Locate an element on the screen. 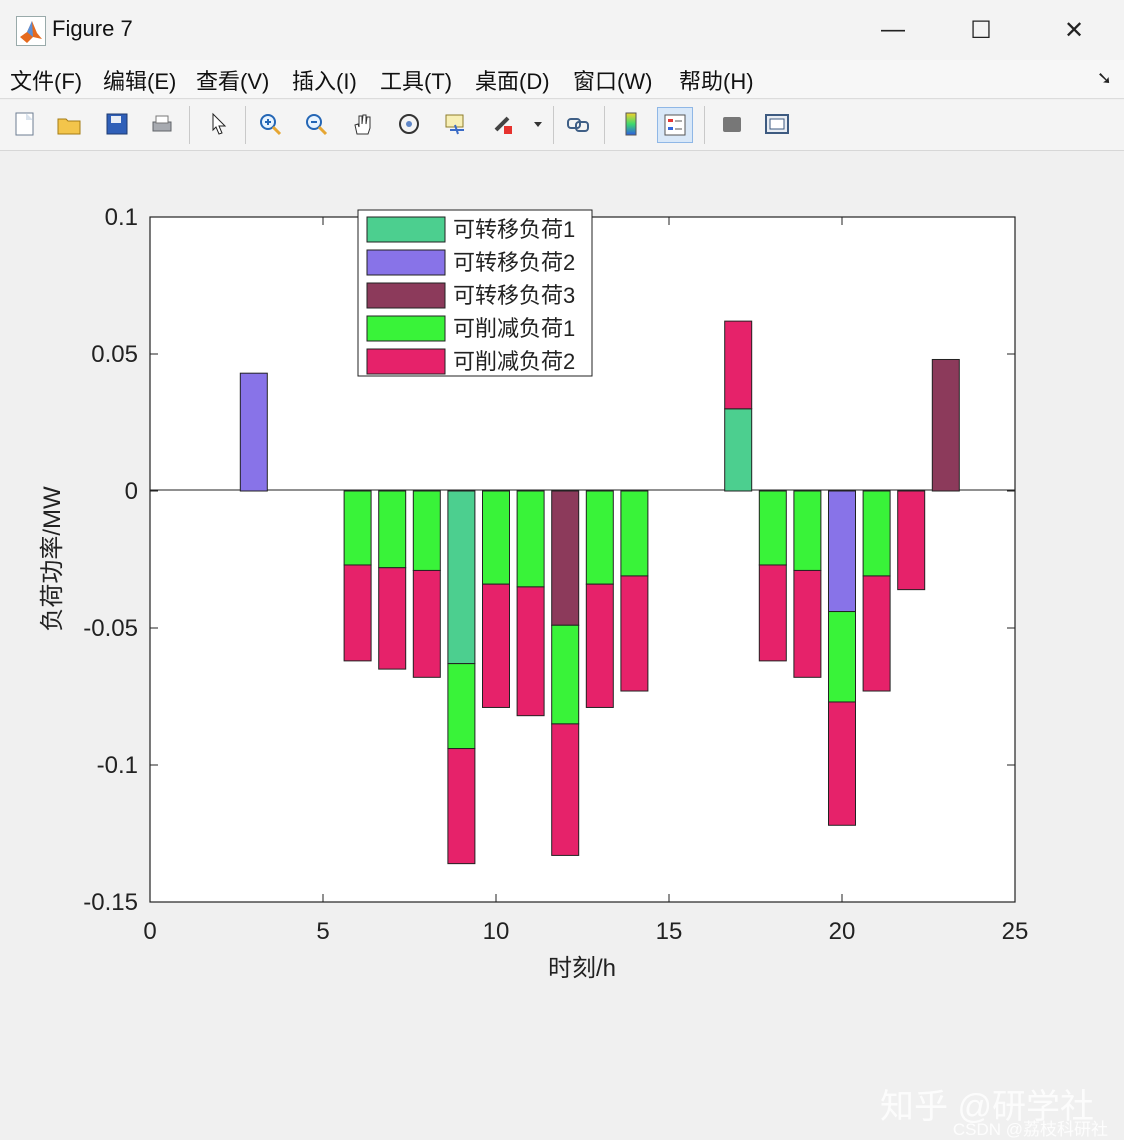 The image size is (1124, 1140). zoom-out-icon is located at coordinates (316, 124).